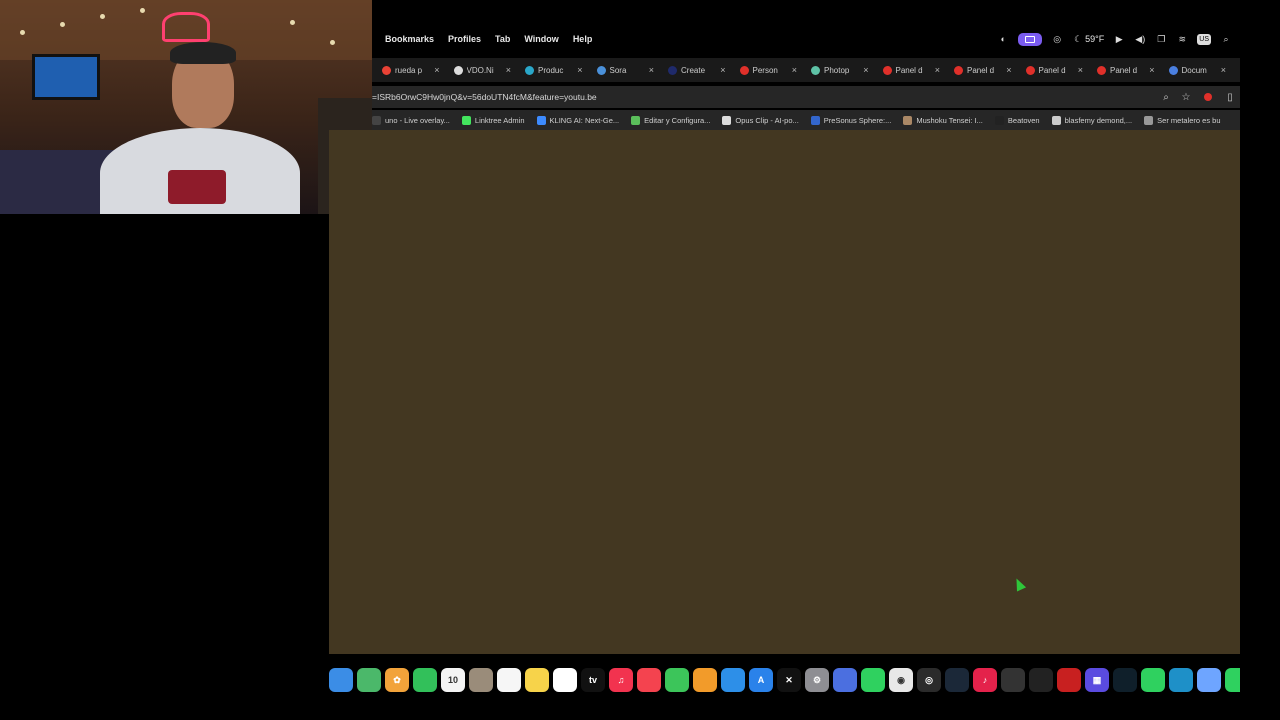 The height and width of the screenshot is (720, 1280). I want to click on edge-icon, so click(1181, 680).